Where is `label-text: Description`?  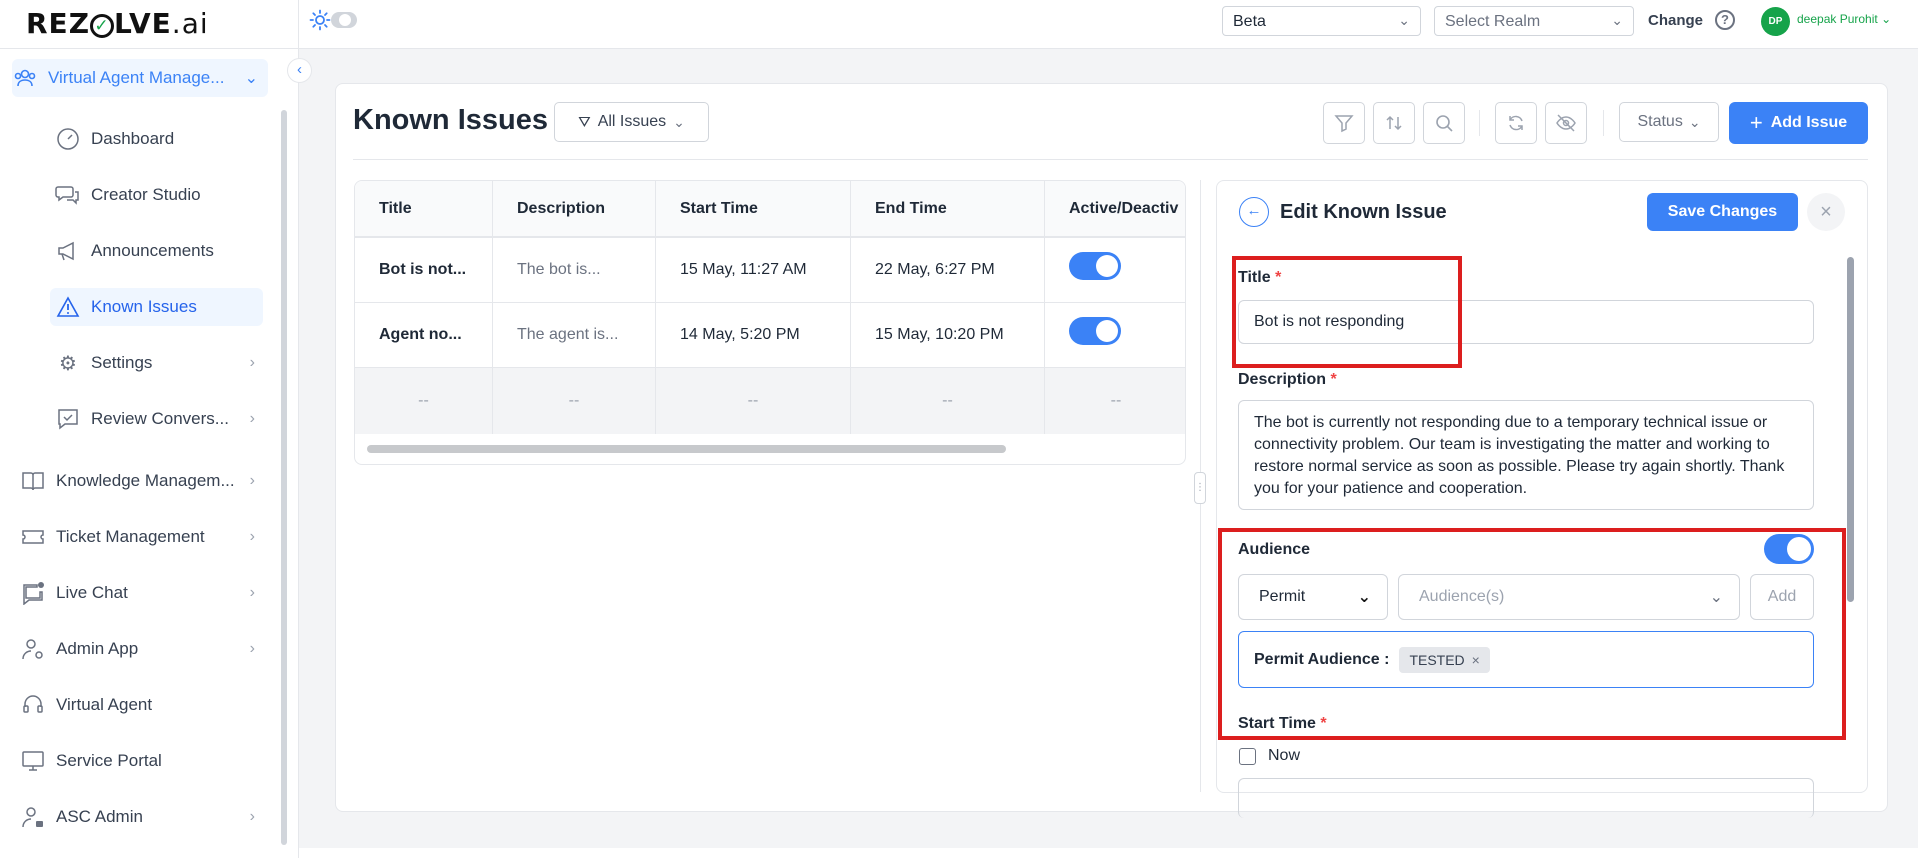
label-text: Description is located at coordinates (1282, 379).